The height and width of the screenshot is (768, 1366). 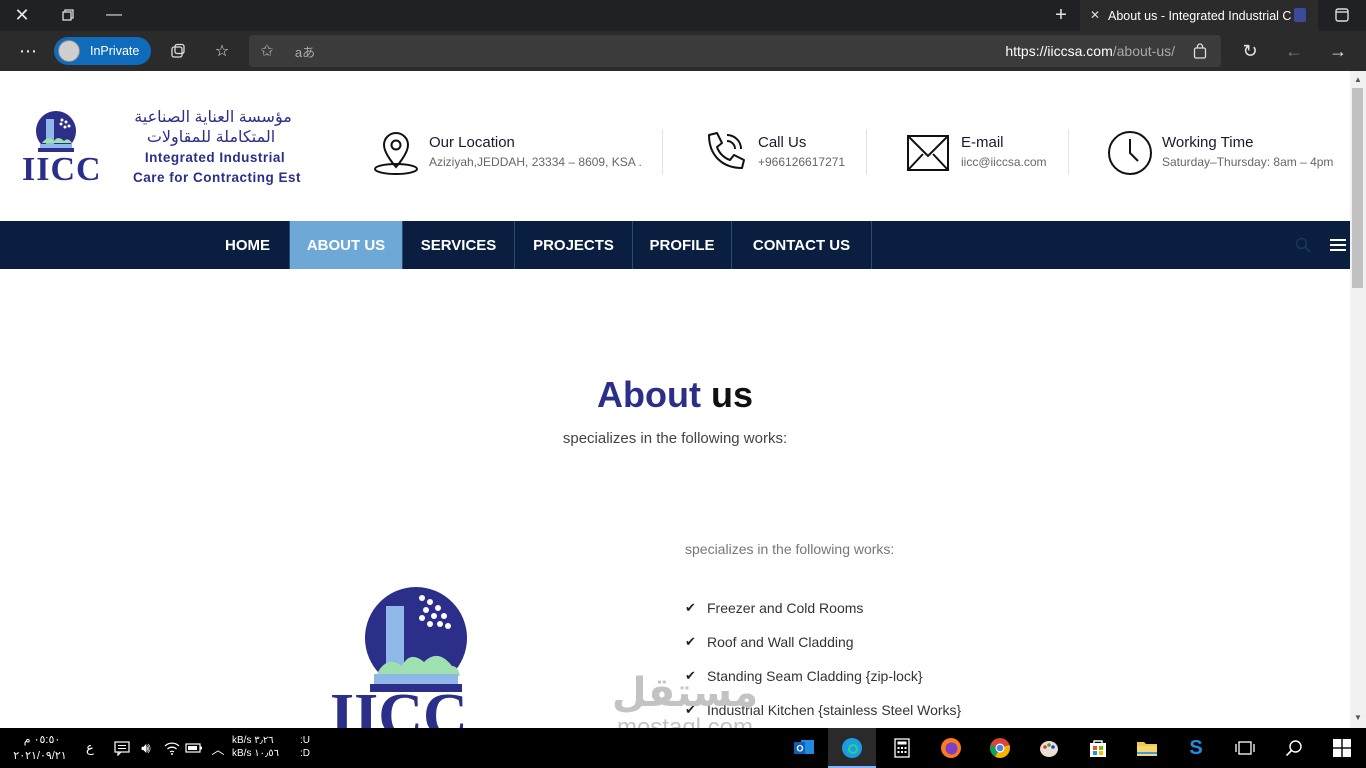 I want to click on location-value: Aziziyah,JEDDAH, 23334 – 8609, KSA ., so click(x=535, y=162).